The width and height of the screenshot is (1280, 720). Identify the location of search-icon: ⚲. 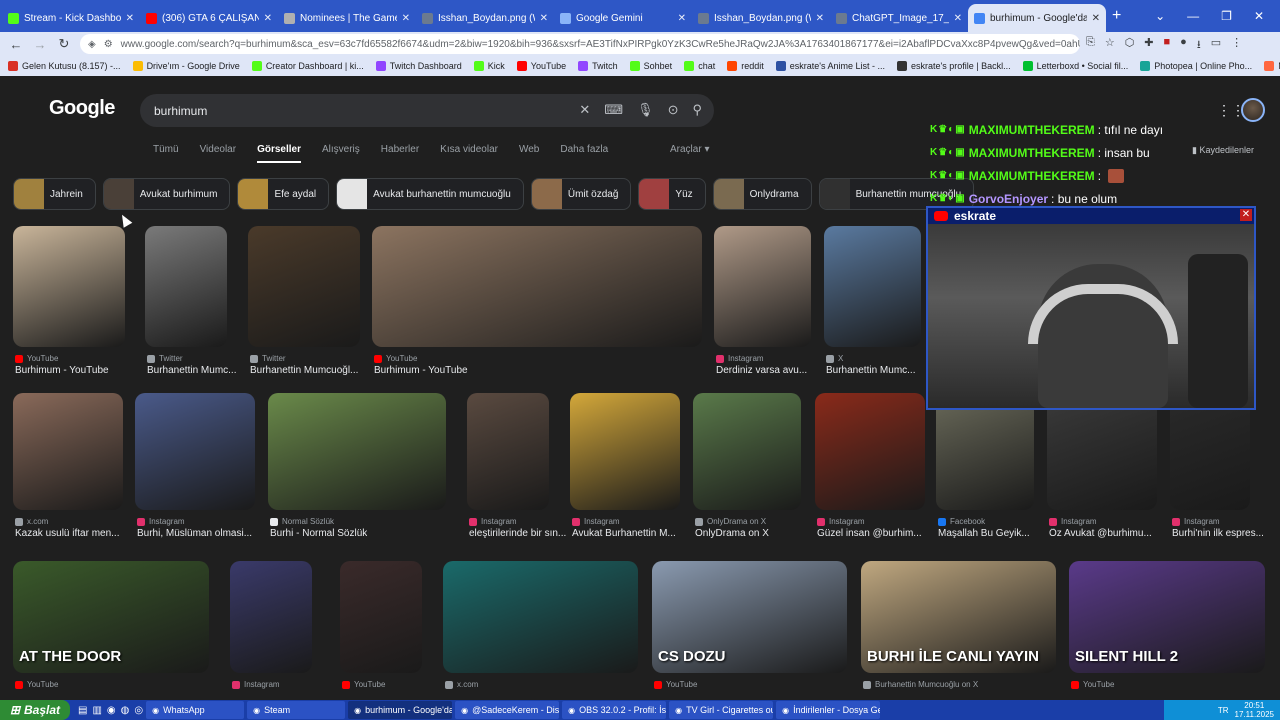
(697, 110).